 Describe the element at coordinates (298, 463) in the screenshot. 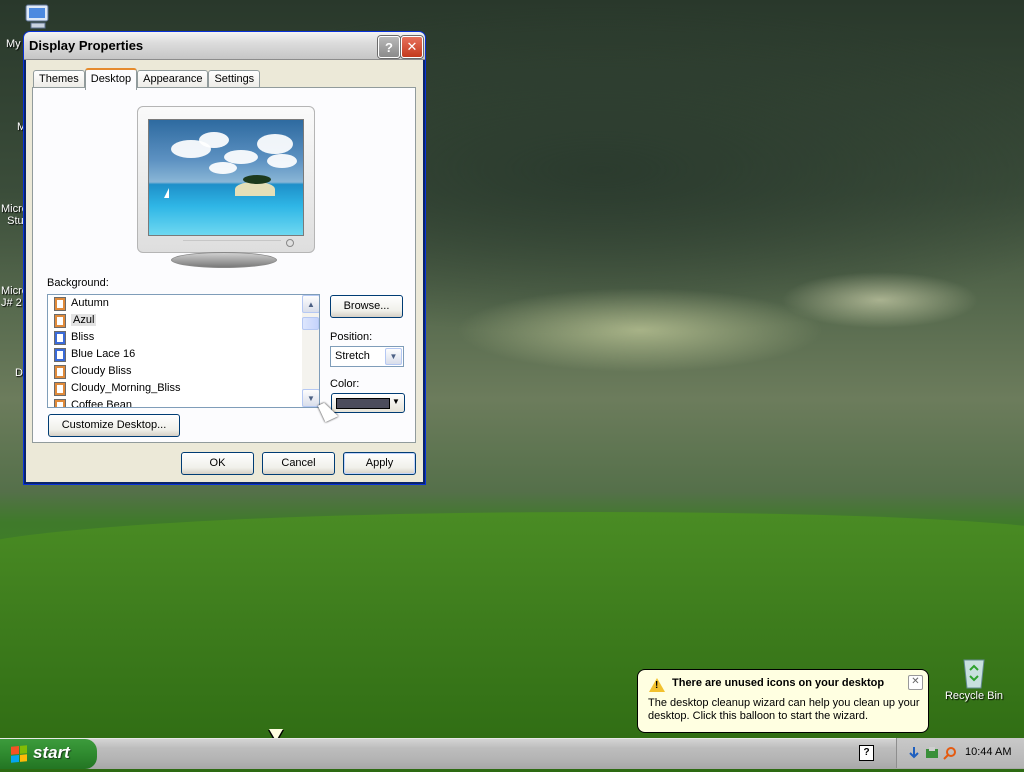

I see `cancel-button: Cancel` at that location.